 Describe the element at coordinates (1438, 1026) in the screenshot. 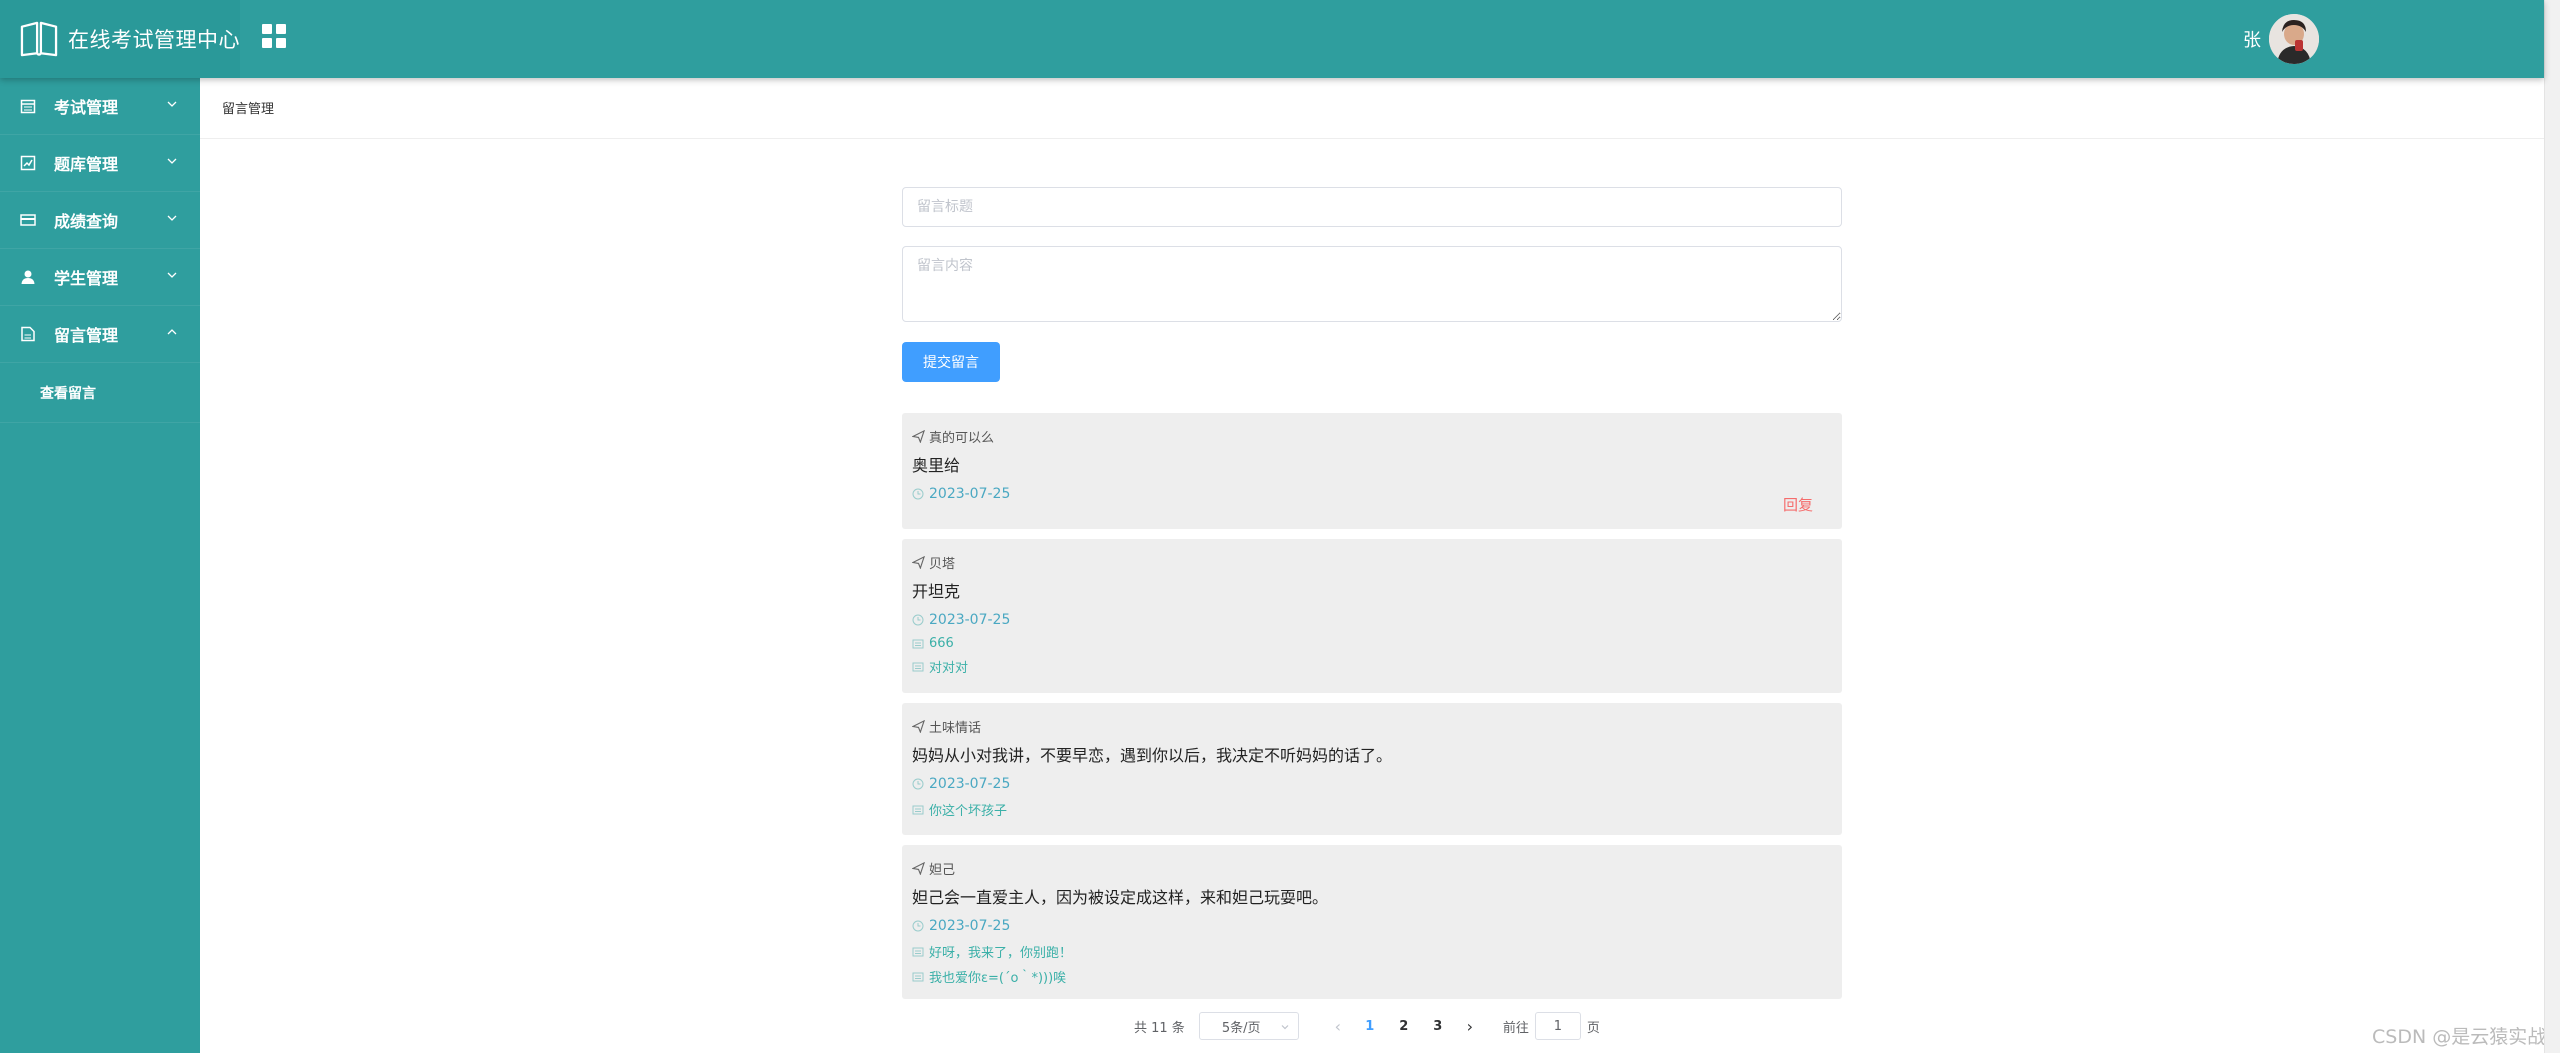

I see `page-number: 3` at that location.